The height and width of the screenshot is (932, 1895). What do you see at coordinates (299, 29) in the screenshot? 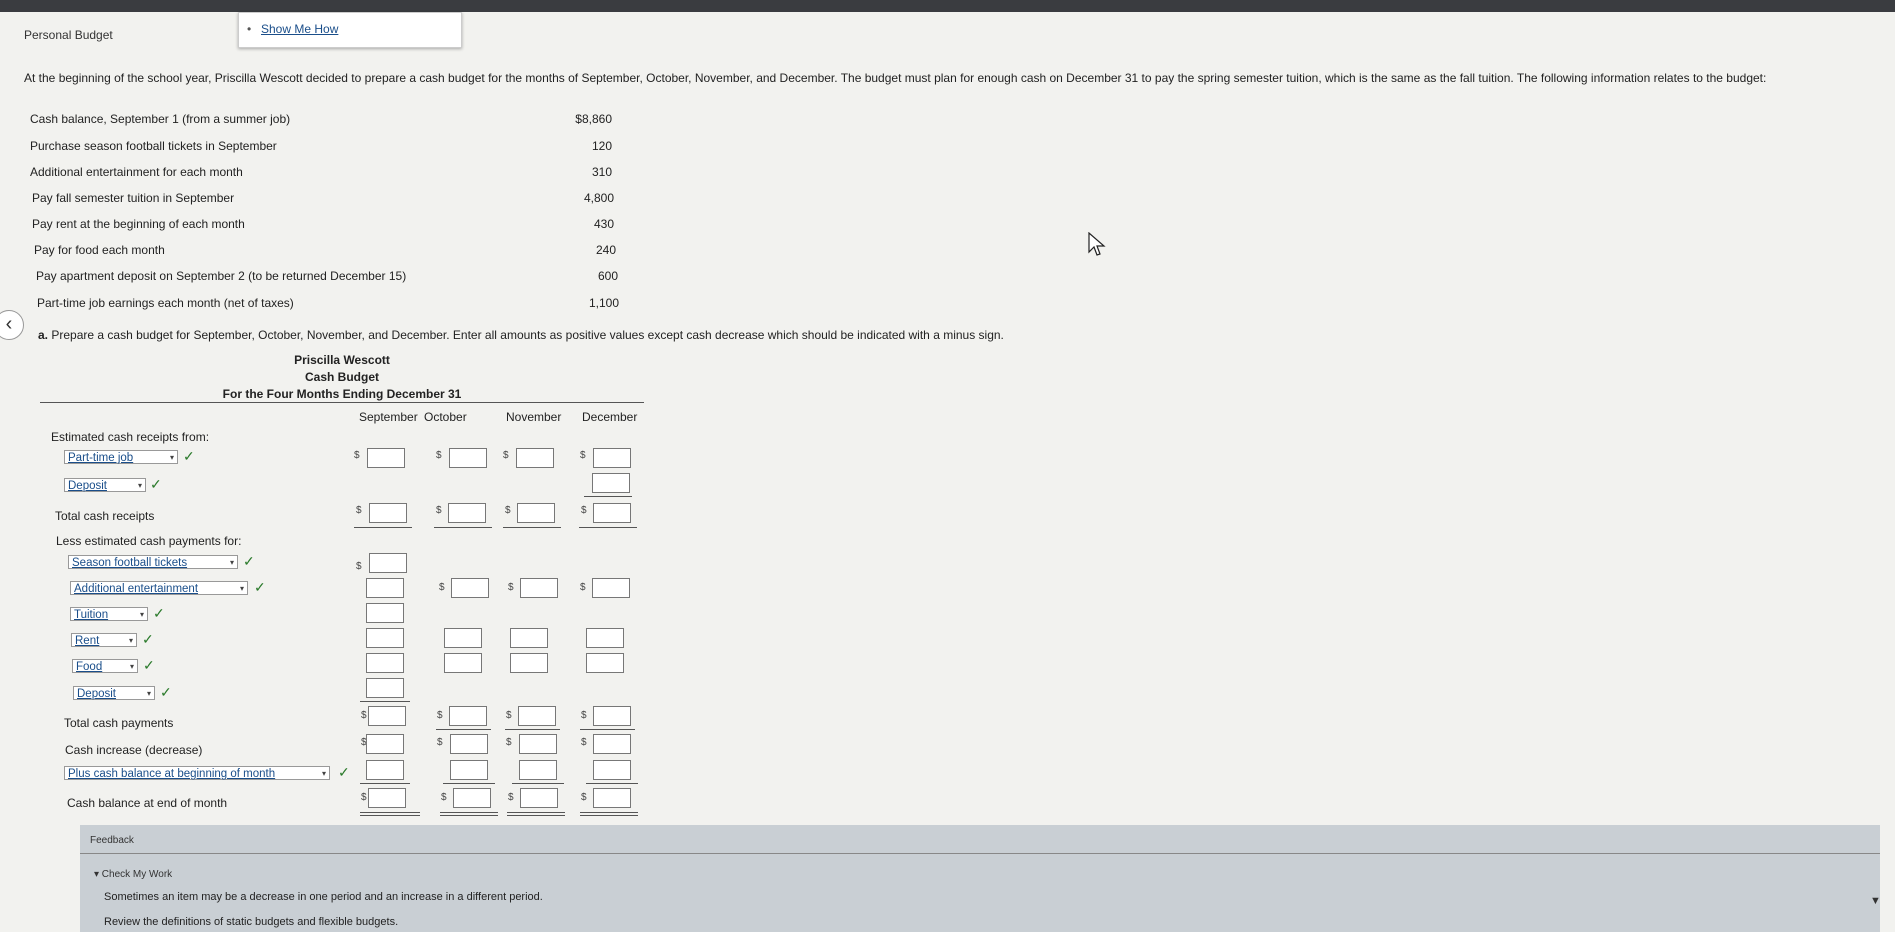
I see `show-me-how-link: Show Me How` at bounding box center [299, 29].